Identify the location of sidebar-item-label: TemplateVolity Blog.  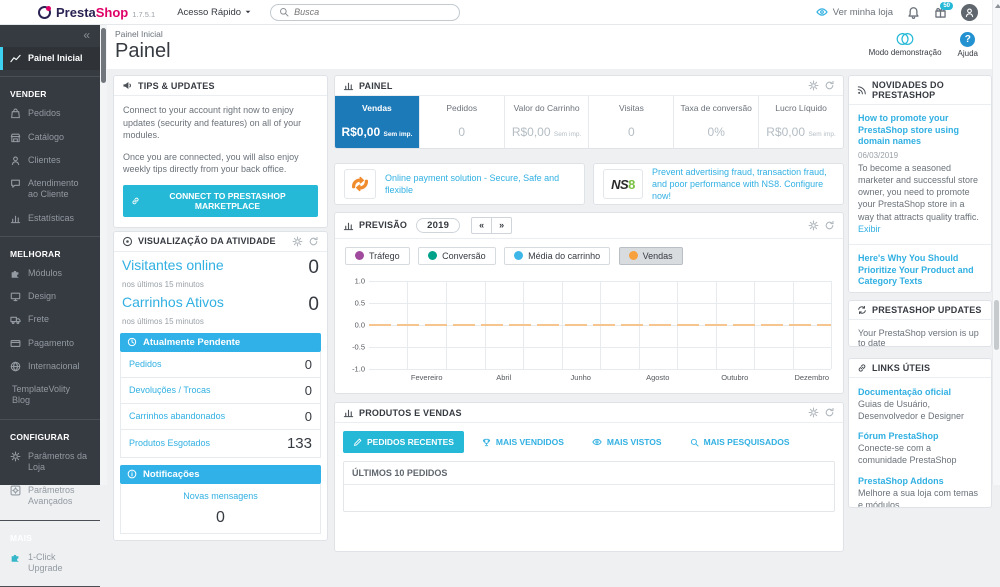
(51, 395).